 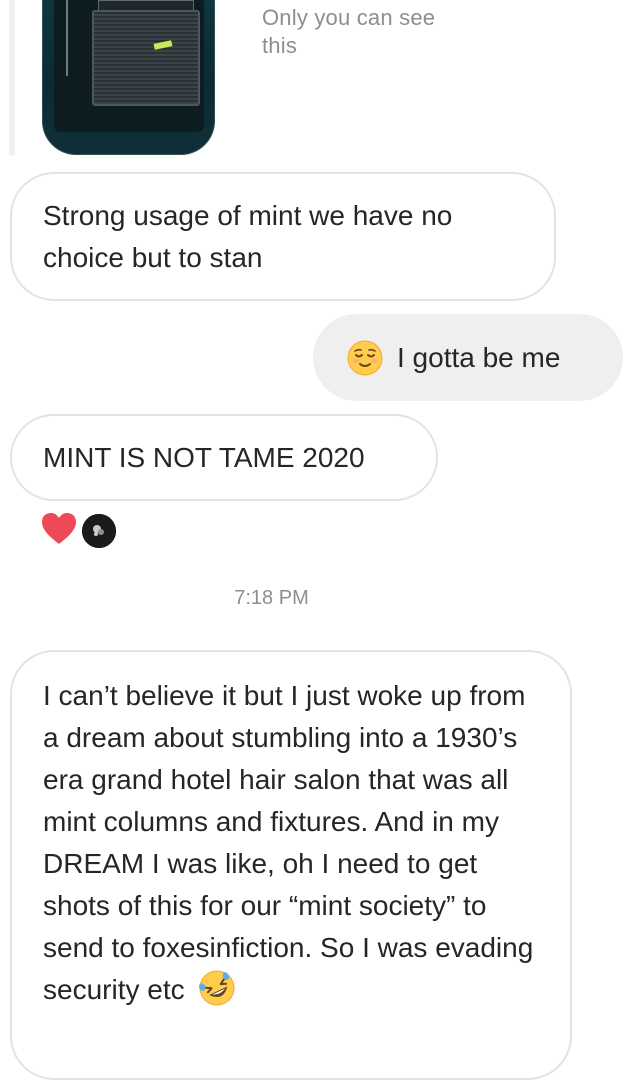 What do you see at coordinates (271, 598) in the screenshot?
I see `message-timestamp: 7:18 PM` at bounding box center [271, 598].